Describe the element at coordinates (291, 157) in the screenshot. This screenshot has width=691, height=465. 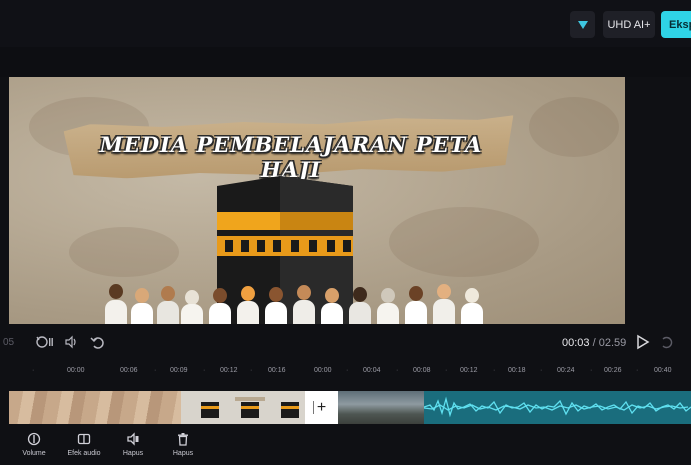
I see `preview-title: MEDIA PEMBELAJARAN PETA HAJI` at that location.